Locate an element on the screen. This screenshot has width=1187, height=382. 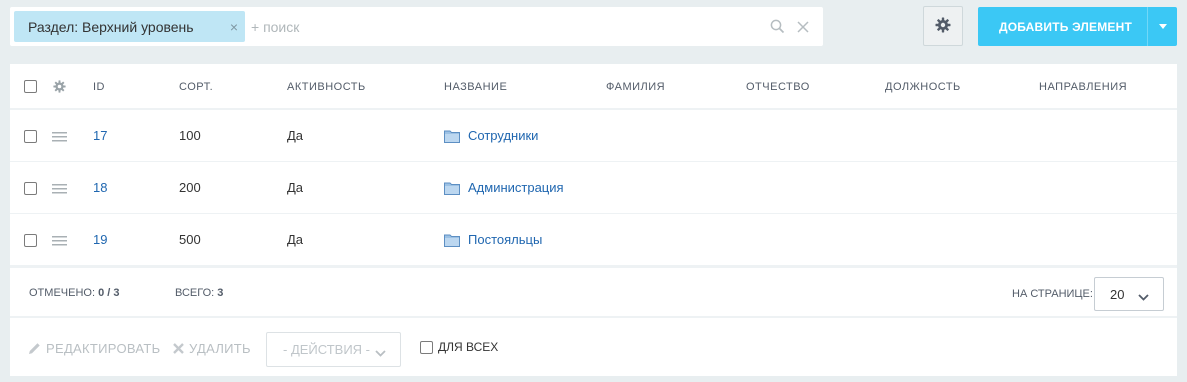
gear-icon is located at coordinates (943, 26).